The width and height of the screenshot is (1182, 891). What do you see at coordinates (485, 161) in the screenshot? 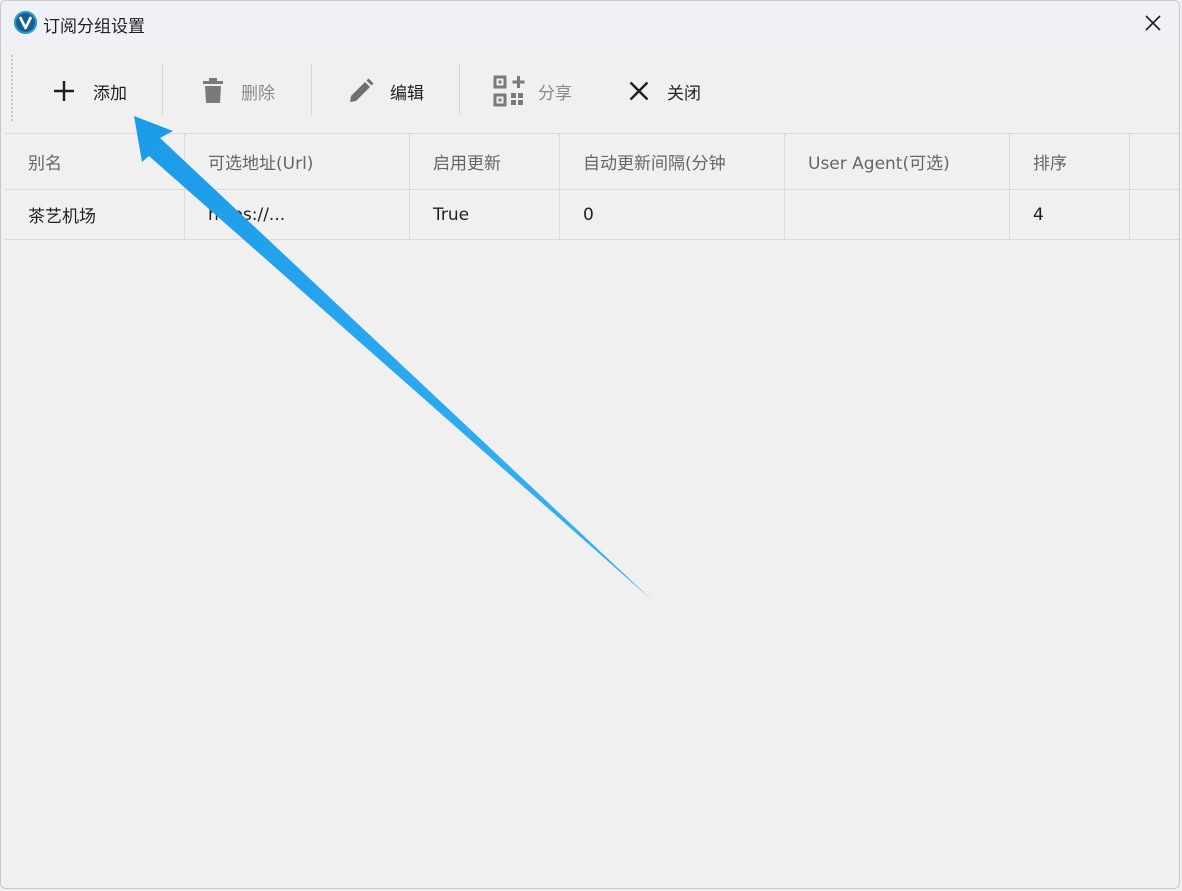
I see `column-header-enable-update: 启用更新` at bounding box center [485, 161].